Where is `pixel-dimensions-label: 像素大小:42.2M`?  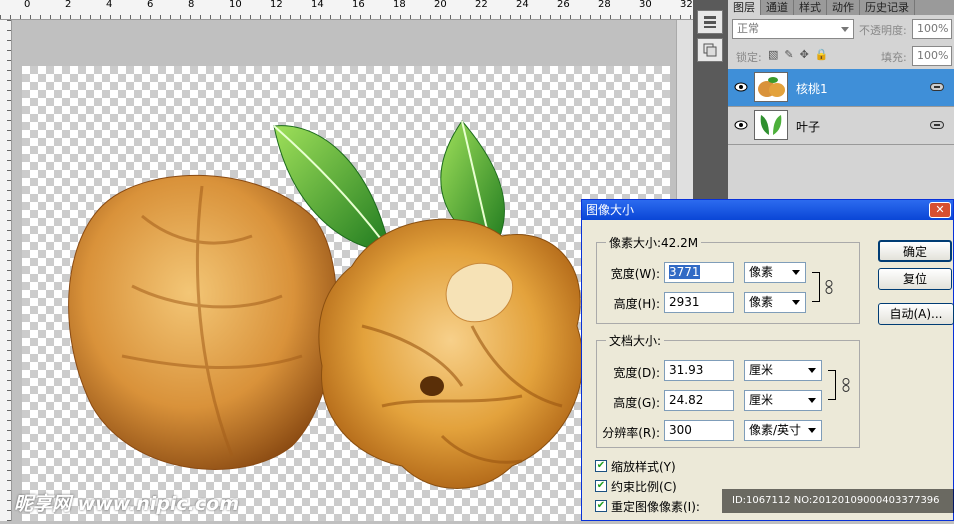 pixel-dimensions-label: 像素大小:42.2M is located at coordinates (654, 242).